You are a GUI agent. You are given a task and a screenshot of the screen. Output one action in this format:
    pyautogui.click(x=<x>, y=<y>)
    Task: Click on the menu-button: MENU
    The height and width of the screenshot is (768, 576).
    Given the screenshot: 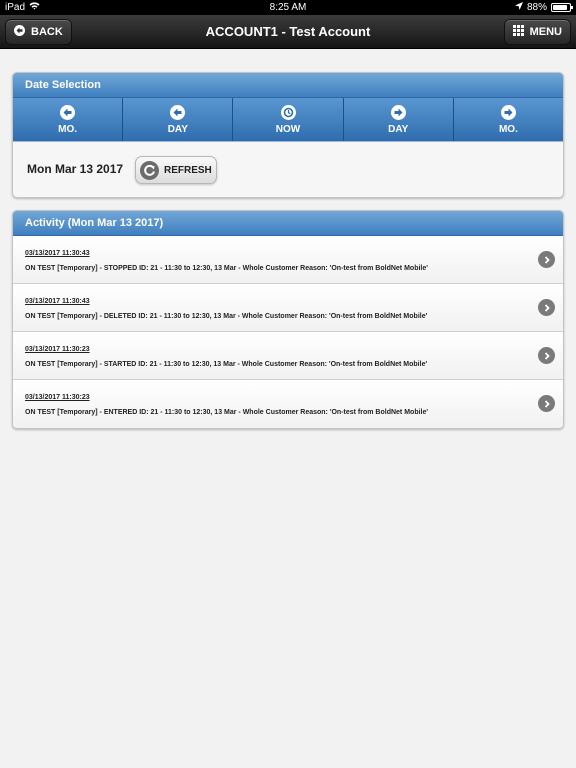 What is the action you would take?
    pyautogui.click(x=537, y=32)
    